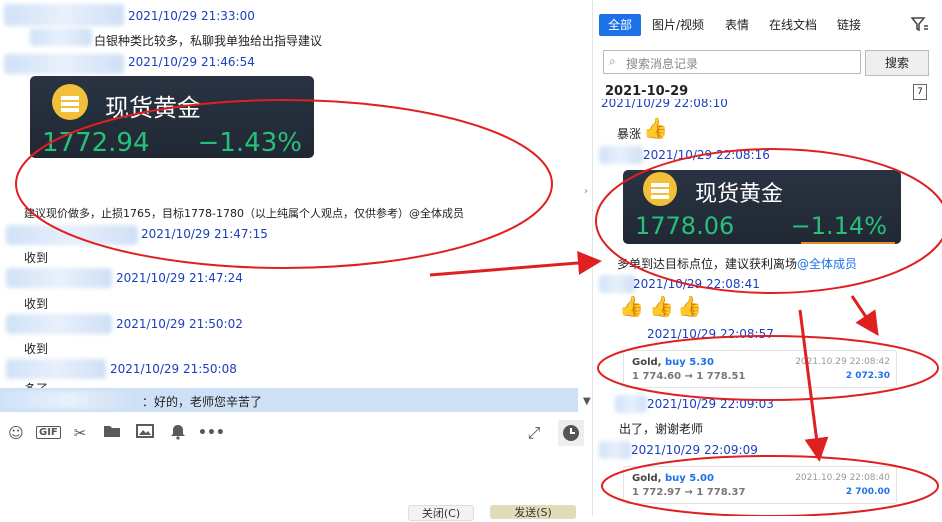 The width and height of the screenshot is (942, 522). What do you see at coordinates (694, 450) in the screenshot?
I see `message-timestamp: 2021/10/29 22:09:09` at bounding box center [694, 450].